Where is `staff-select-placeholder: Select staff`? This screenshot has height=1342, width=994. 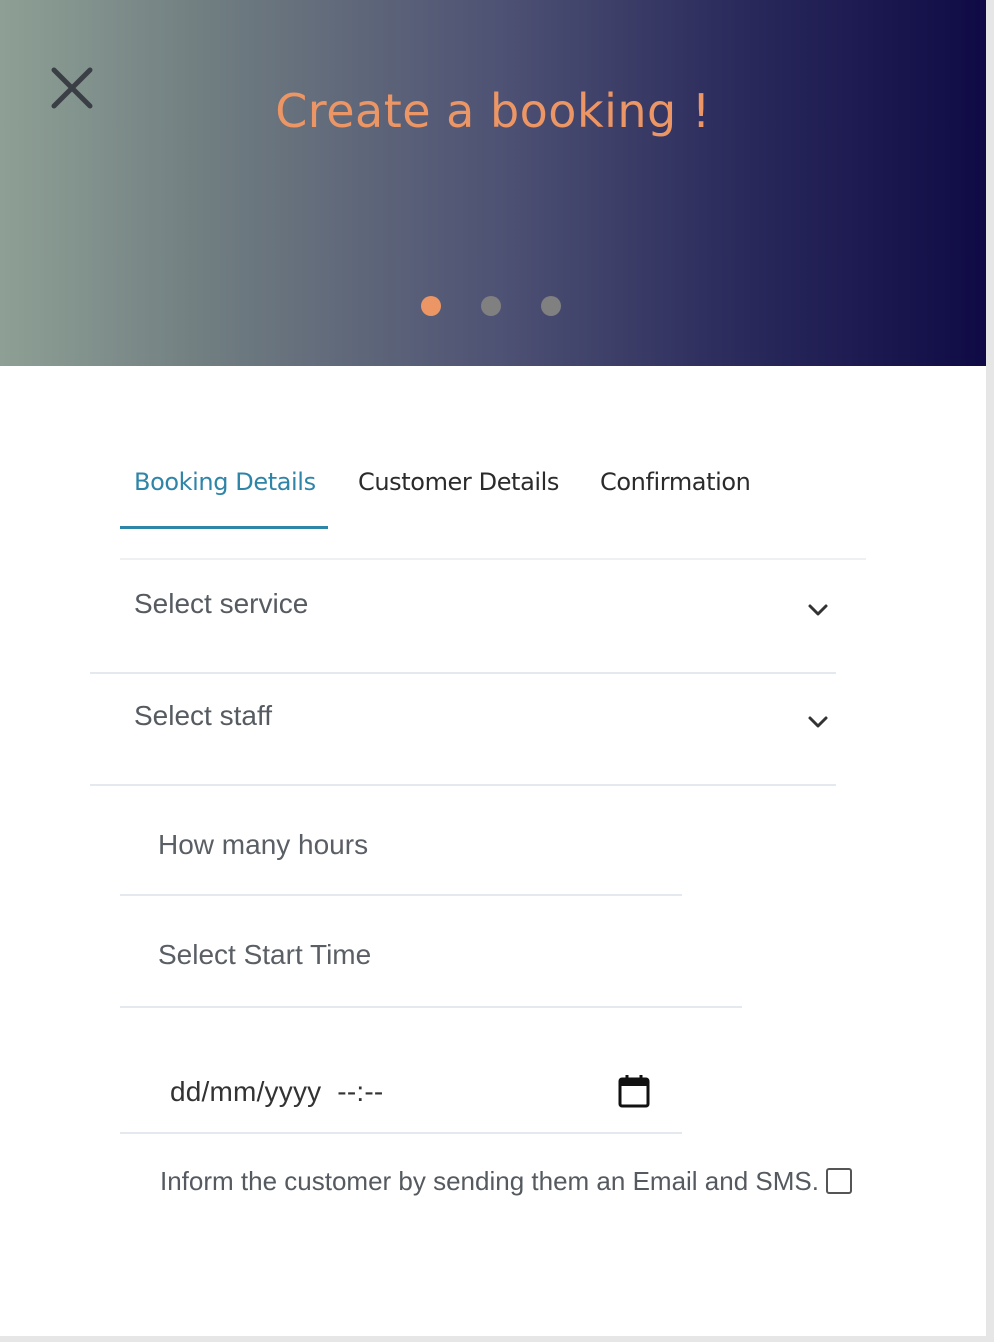 staff-select-placeholder: Select staff is located at coordinates (203, 715).